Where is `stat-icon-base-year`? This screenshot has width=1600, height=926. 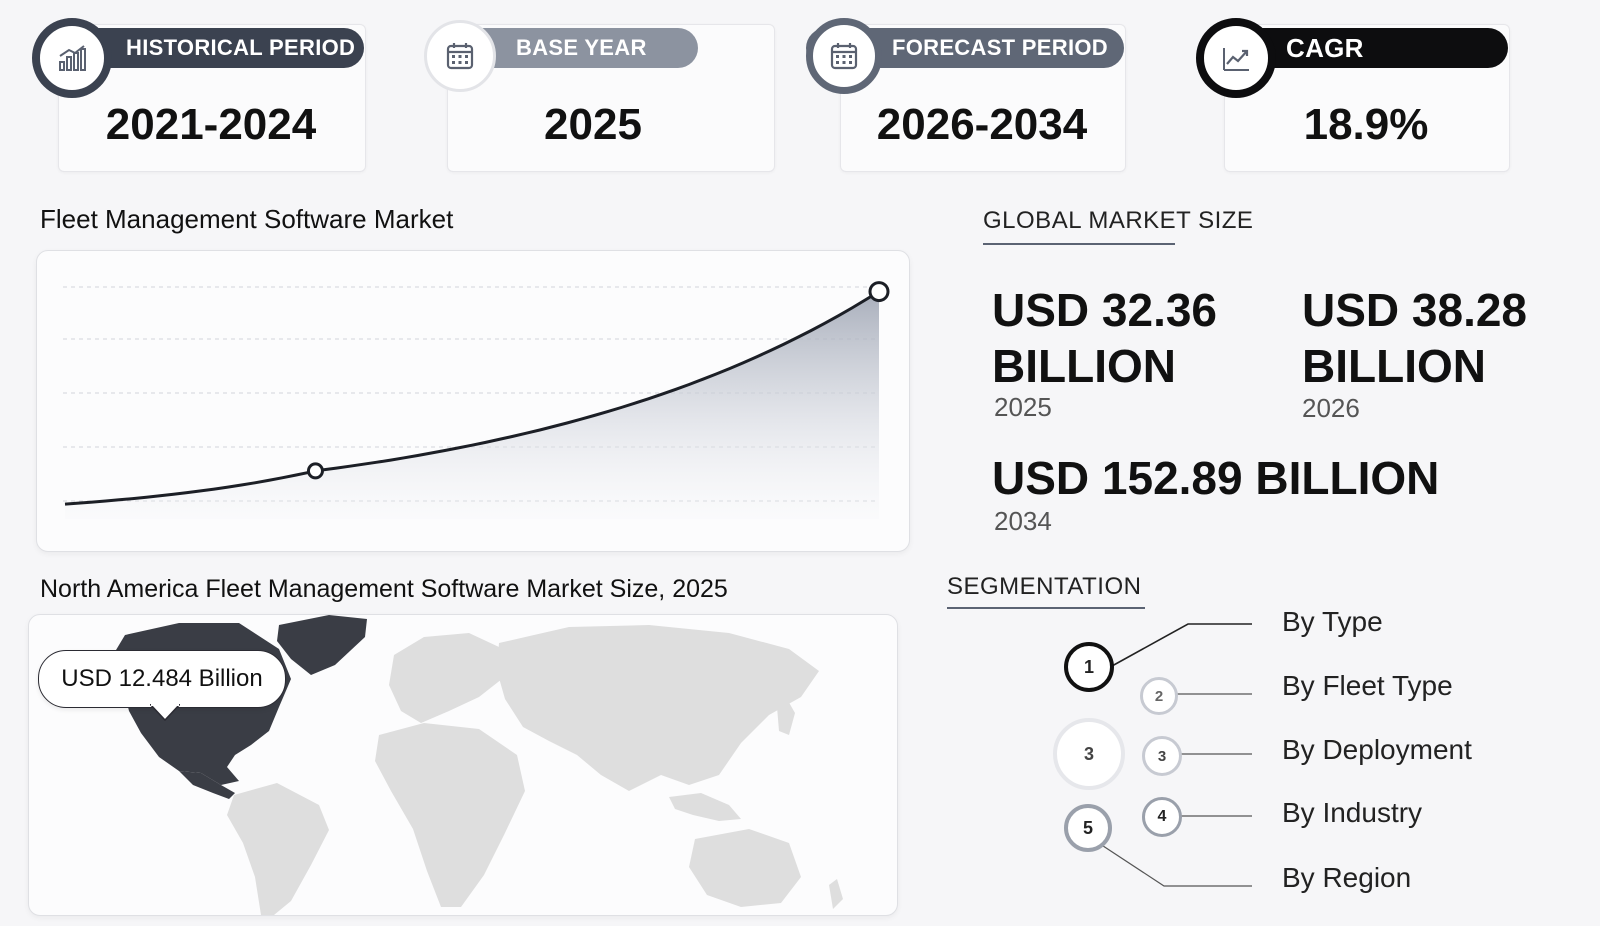
stat-icon-base-year is located at coordinates (460, 56).